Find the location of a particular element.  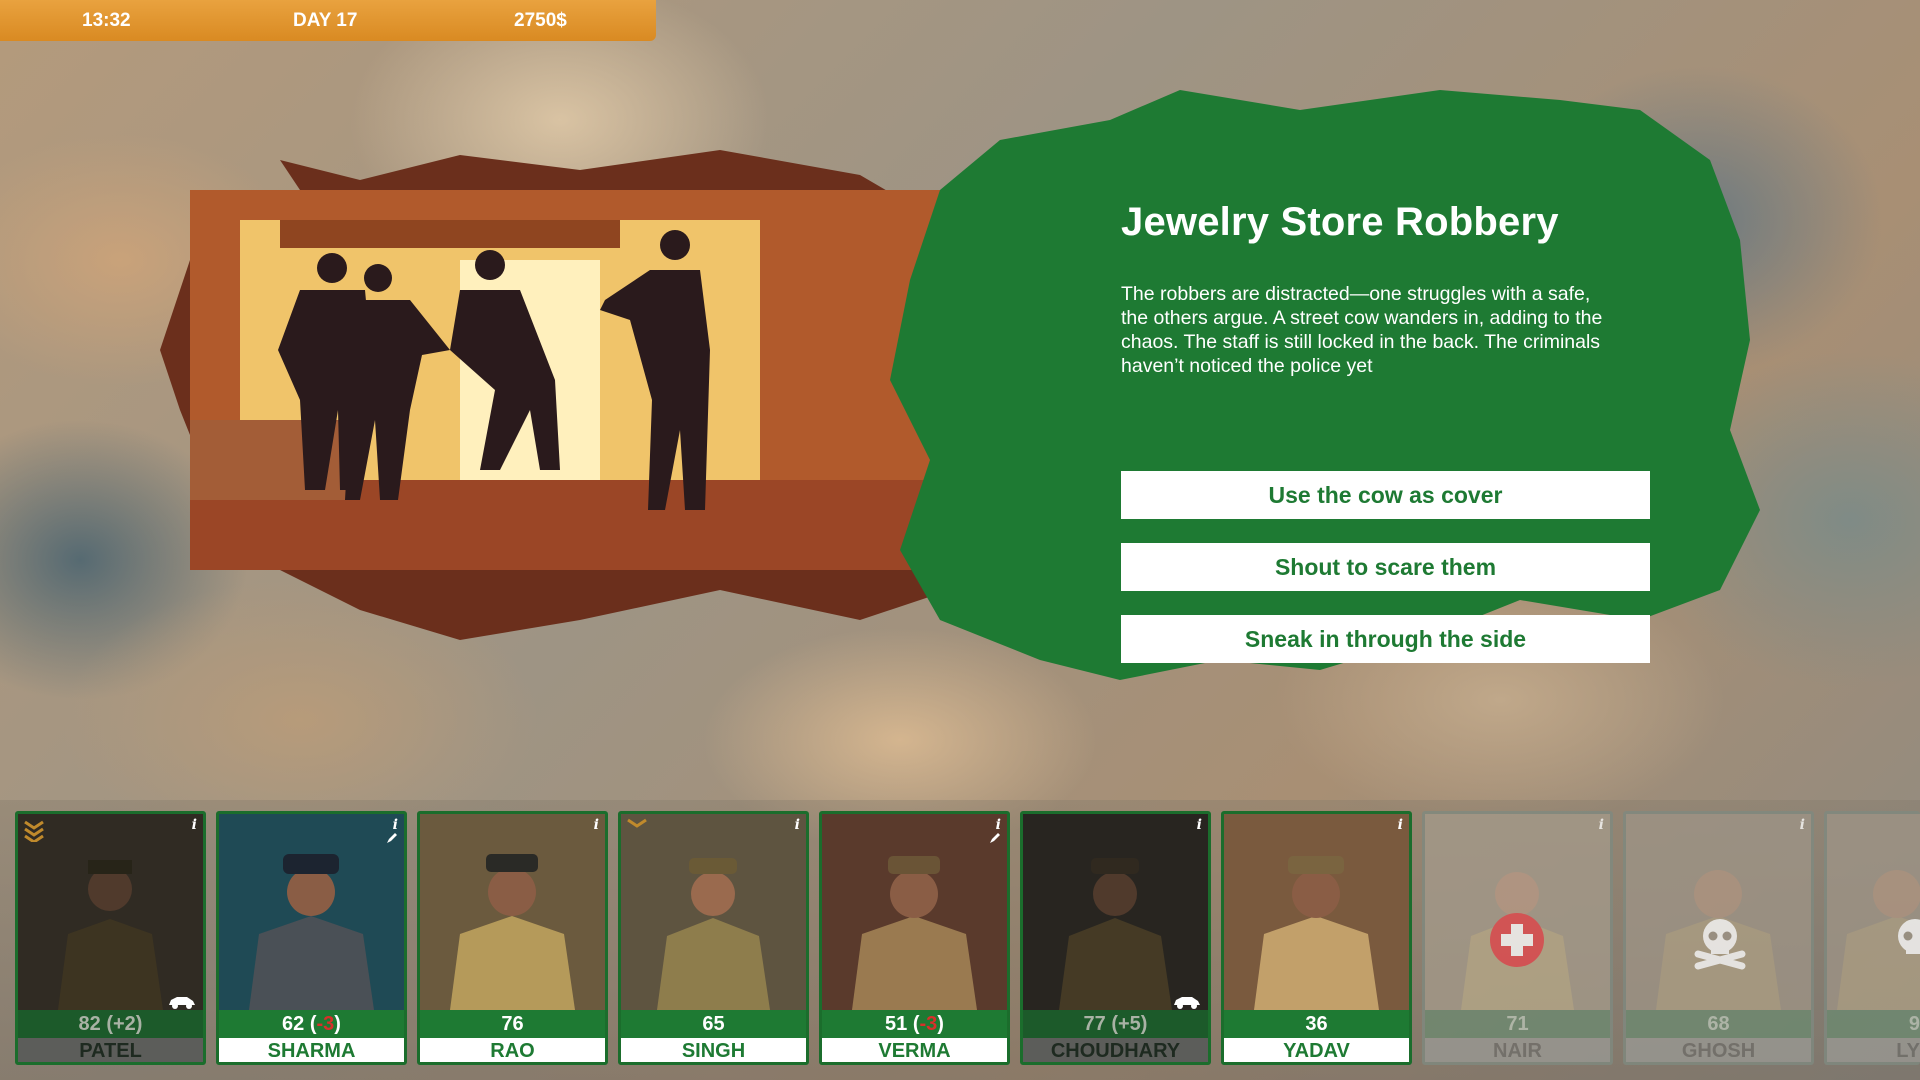

officer-stat: 68 is located at coordinates (1718, 1024).